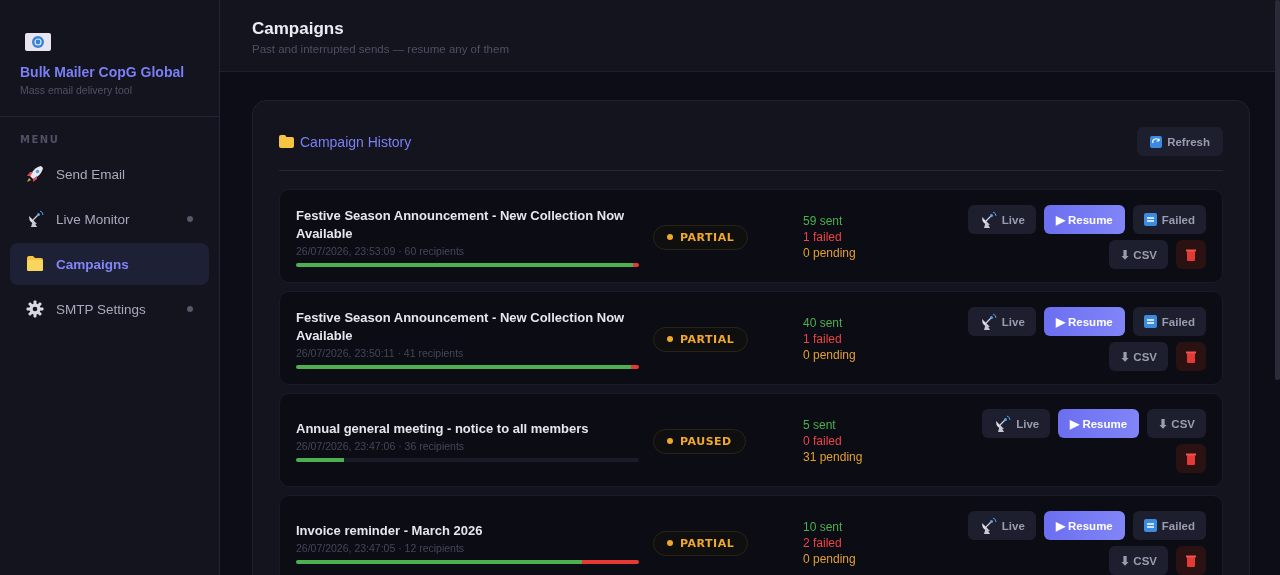 The height and width of the screenshot is (575, 1280). Describe the element at coordinates (109, 219) in the screenshot. I see `nav-item: Live Monitor` at that location.